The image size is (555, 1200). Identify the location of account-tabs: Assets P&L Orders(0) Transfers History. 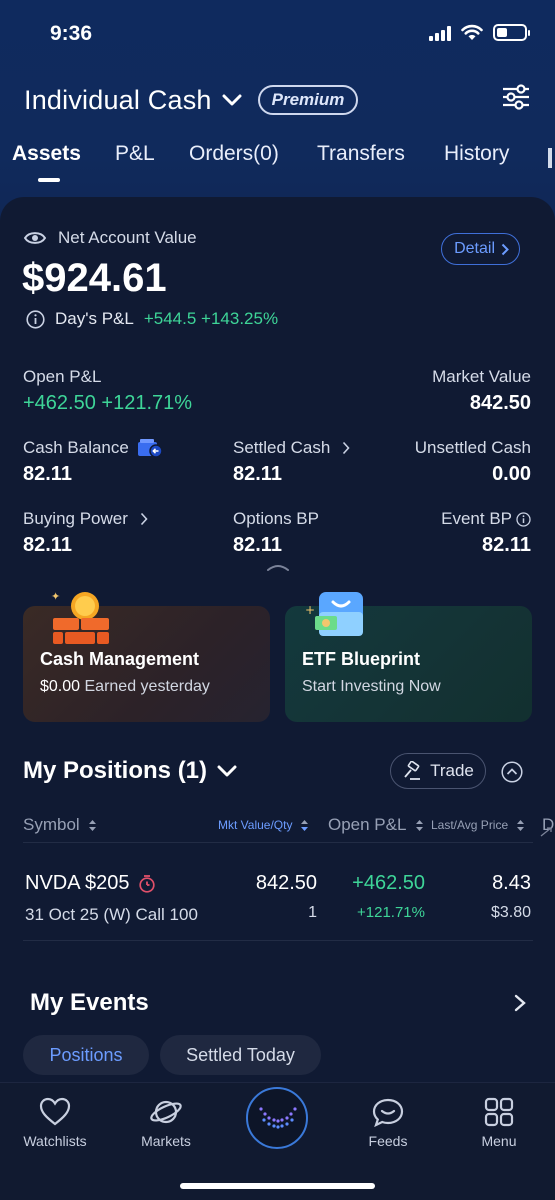
(277, 167).